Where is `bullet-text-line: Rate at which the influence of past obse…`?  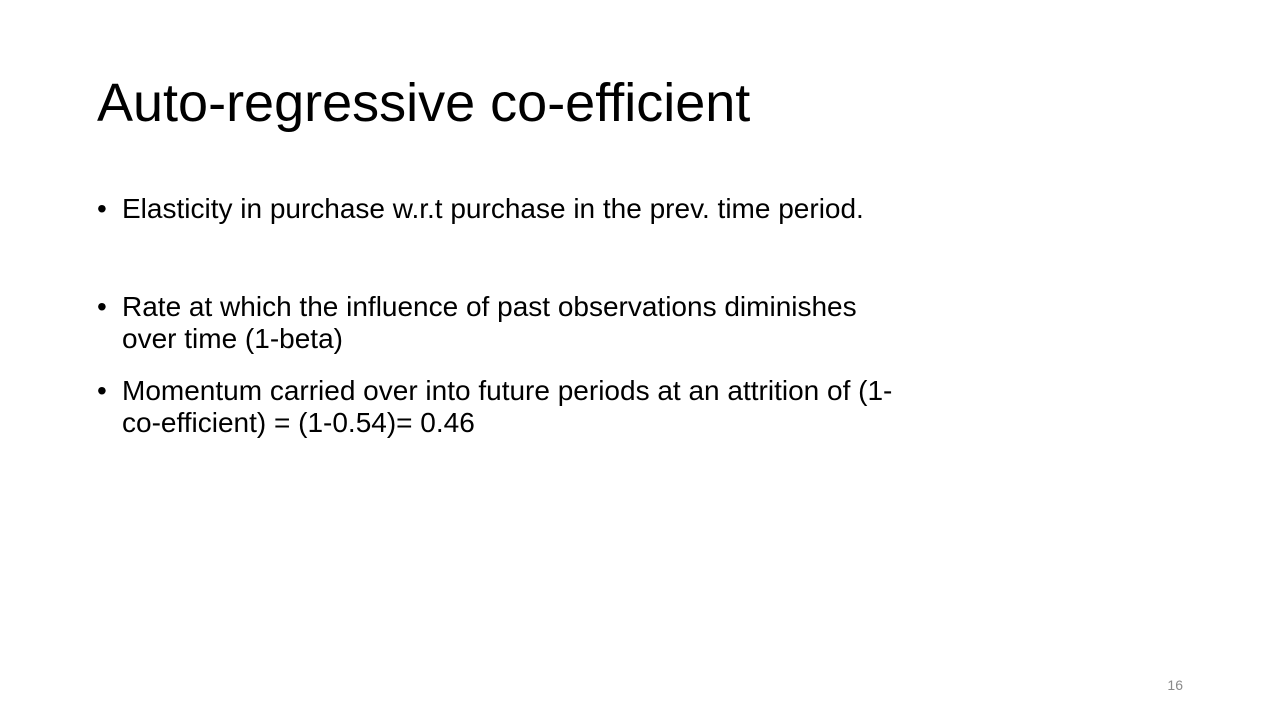
bullet-text-line: Rate at which the influence of past obse… is located at coordinates (489, 306).